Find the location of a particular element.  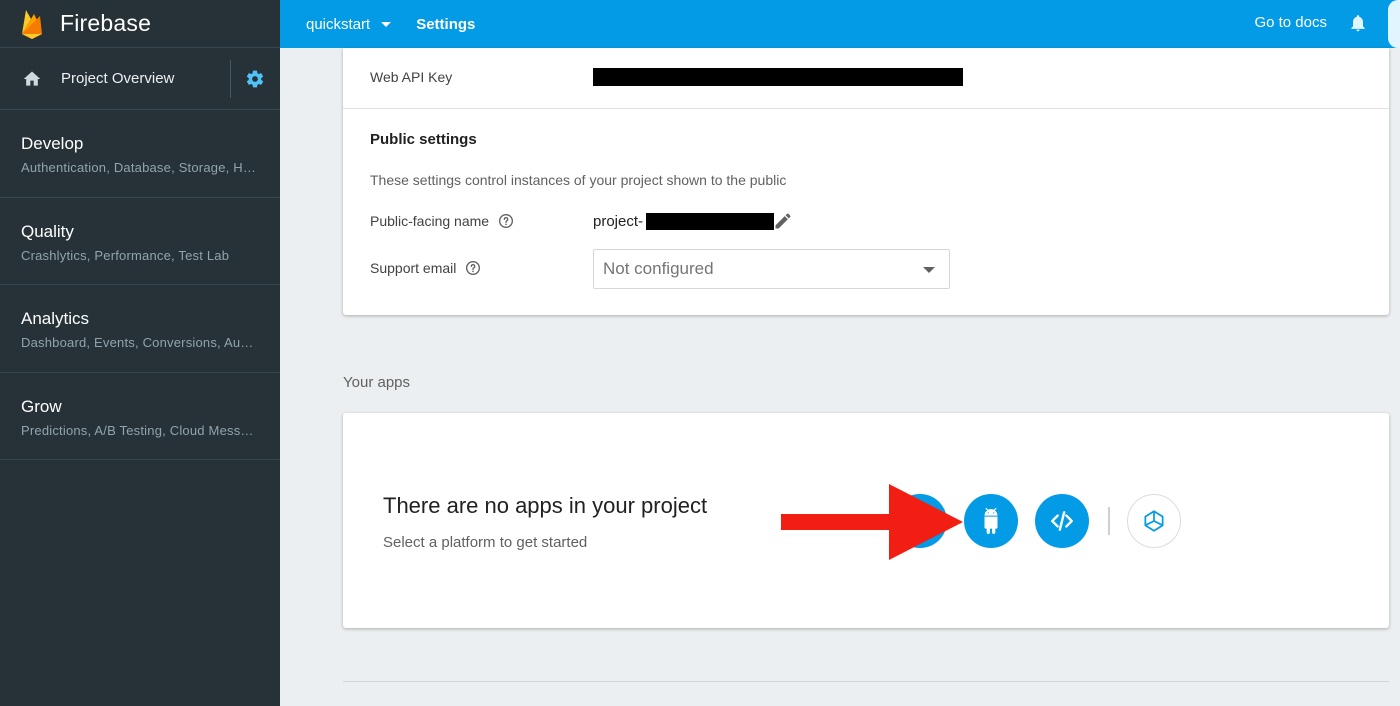

public-facing-name-label: Public-facing name is located at coordinates (442, 221).